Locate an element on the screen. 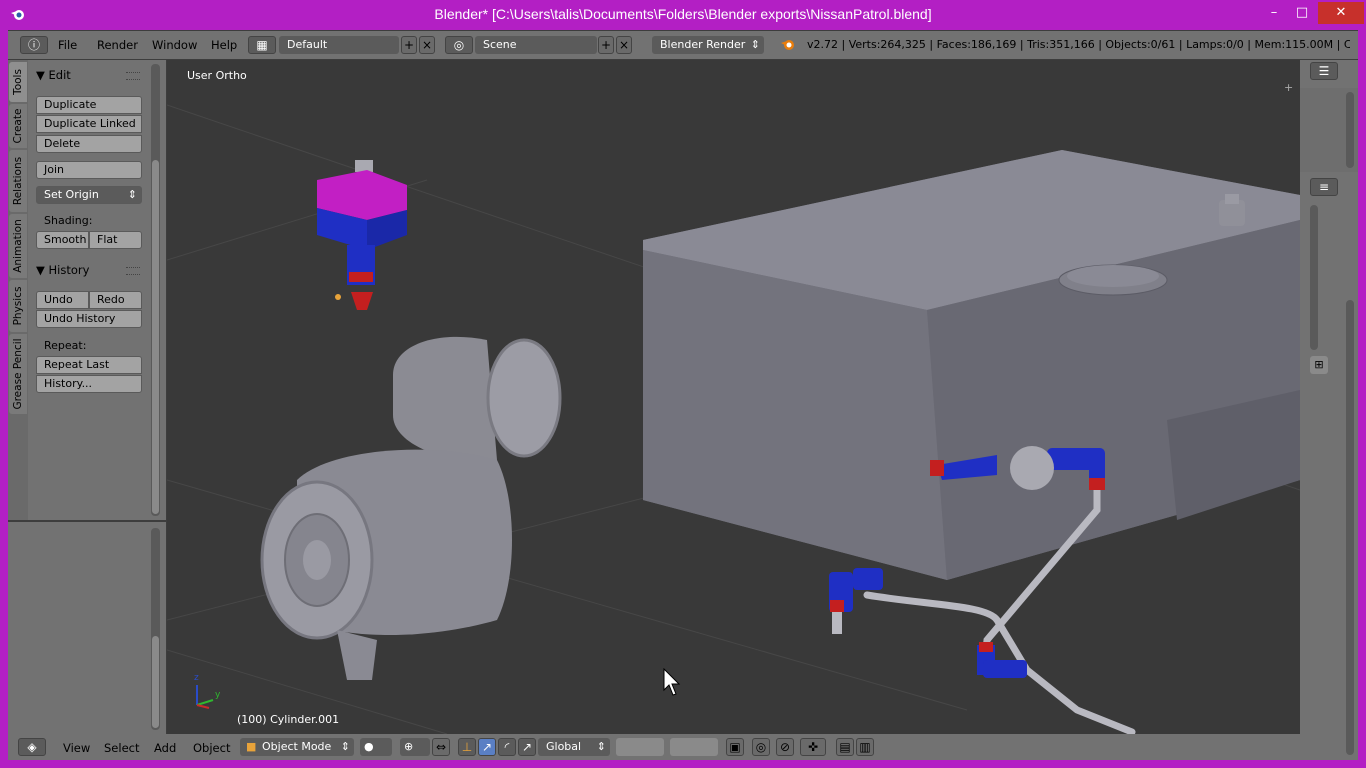  add-screen-icon: + is located at coordinates (409, 45).